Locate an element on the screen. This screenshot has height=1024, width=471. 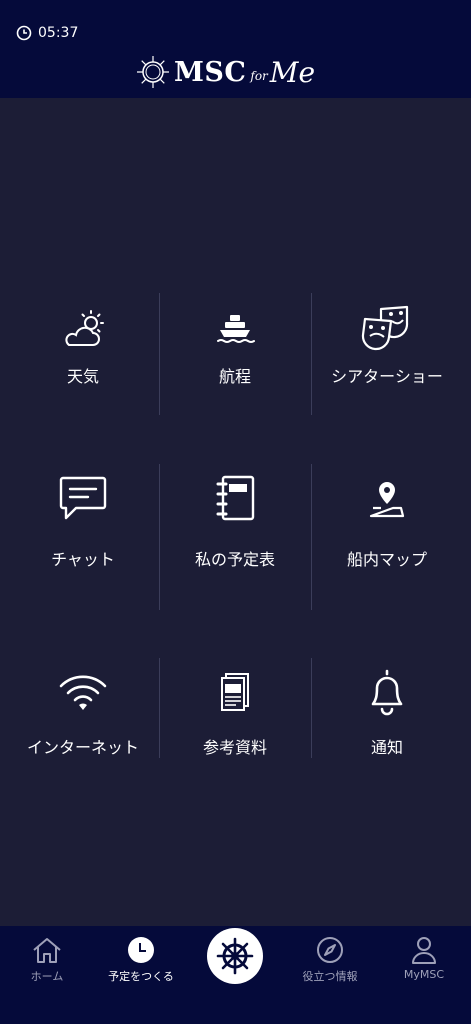
grid-item-label: 航程 is located at coordinates (234, 376).